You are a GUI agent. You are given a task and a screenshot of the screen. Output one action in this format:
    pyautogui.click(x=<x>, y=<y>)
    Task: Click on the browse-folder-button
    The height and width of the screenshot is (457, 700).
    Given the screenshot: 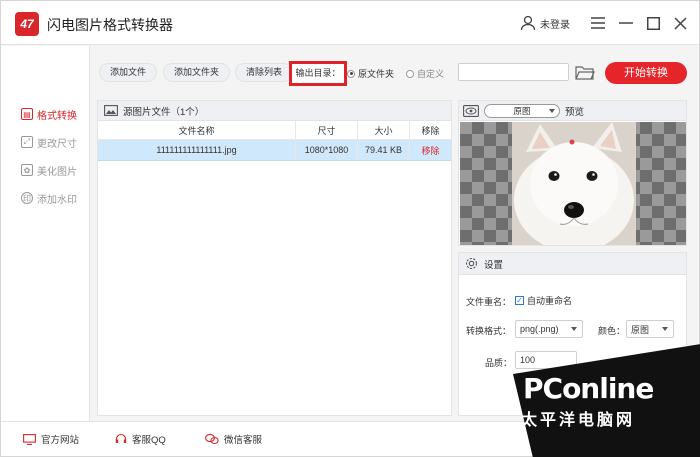 What is the action you would take?
    pyautogui.click(x=585, y=72)
    